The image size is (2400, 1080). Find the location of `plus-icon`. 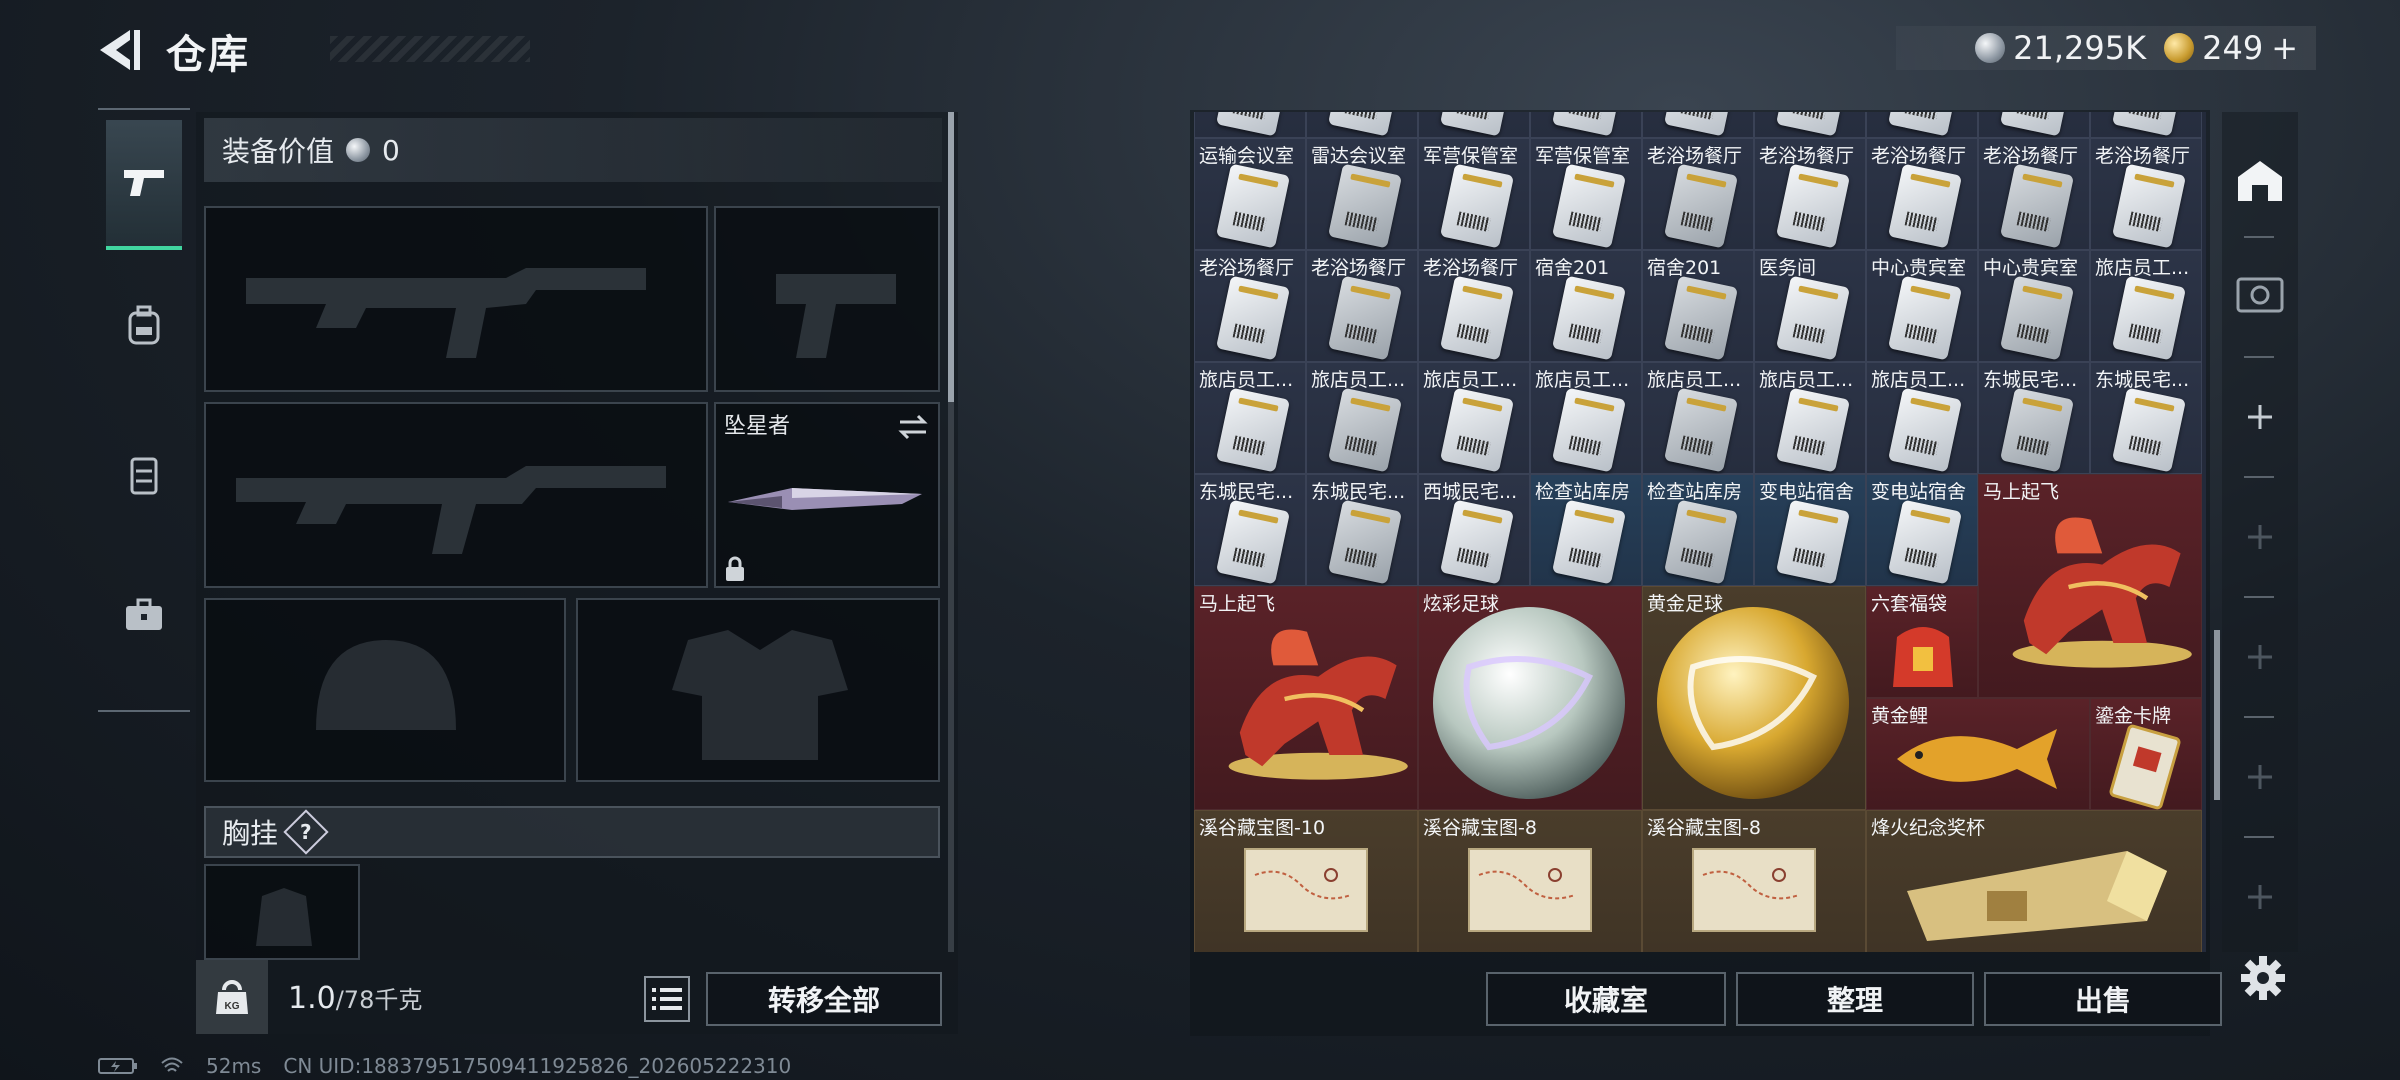

plus-icon is located at coordinates (2260, 897).